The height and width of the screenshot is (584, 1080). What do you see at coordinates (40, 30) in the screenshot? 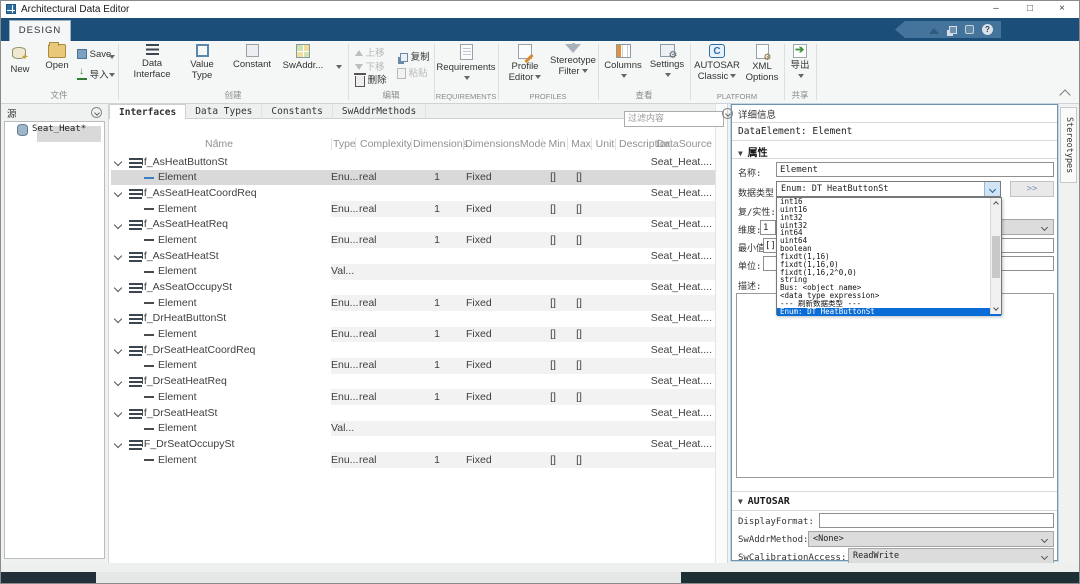
I see `tab-design: DESIGN` at bounding box center [40, 30].